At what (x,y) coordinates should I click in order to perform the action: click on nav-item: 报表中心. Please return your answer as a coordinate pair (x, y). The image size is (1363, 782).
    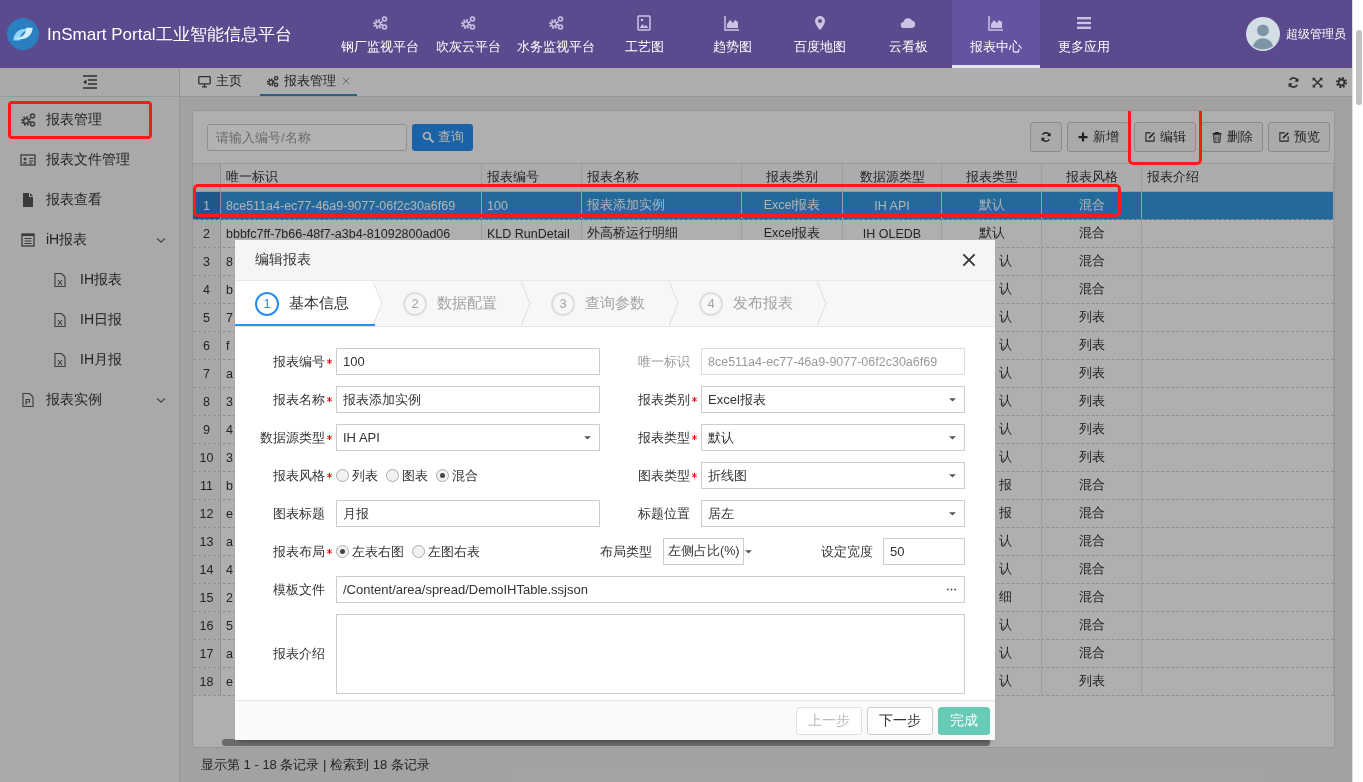
    Looking at the image, I should click on (996, 34).